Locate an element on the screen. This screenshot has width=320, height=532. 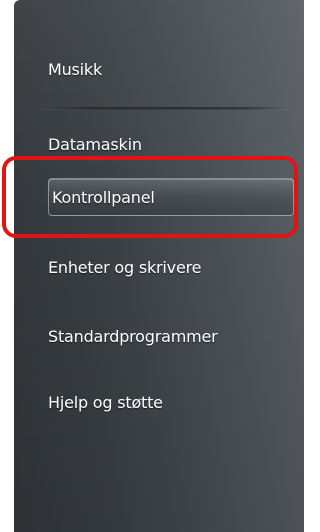
background-strip is located at coordinates (312, 266).